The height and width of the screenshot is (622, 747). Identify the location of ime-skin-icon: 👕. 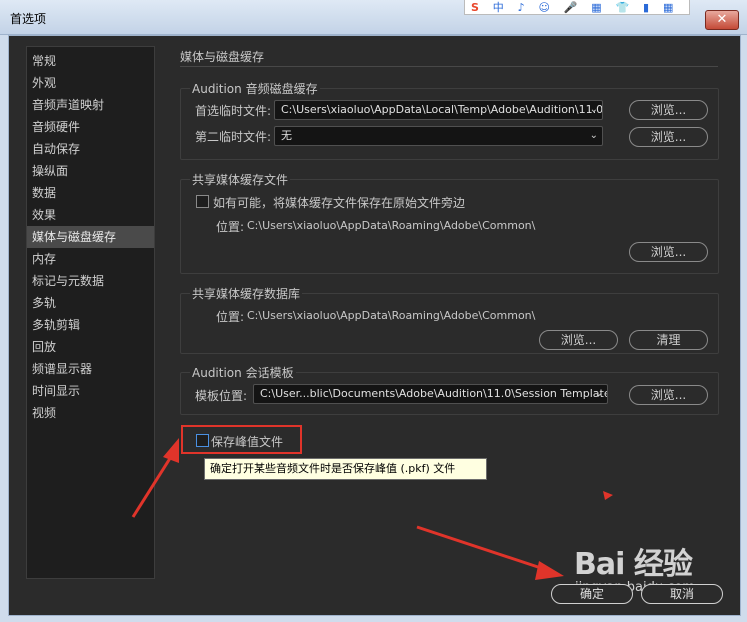
(623, 8).